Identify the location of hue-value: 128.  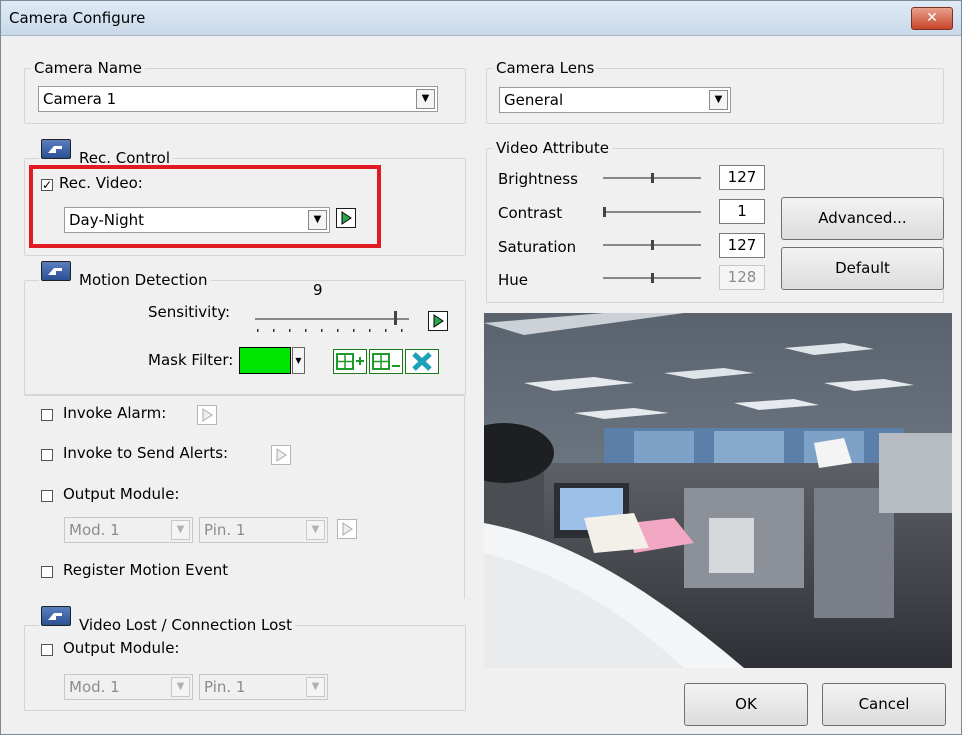
(742, 277).